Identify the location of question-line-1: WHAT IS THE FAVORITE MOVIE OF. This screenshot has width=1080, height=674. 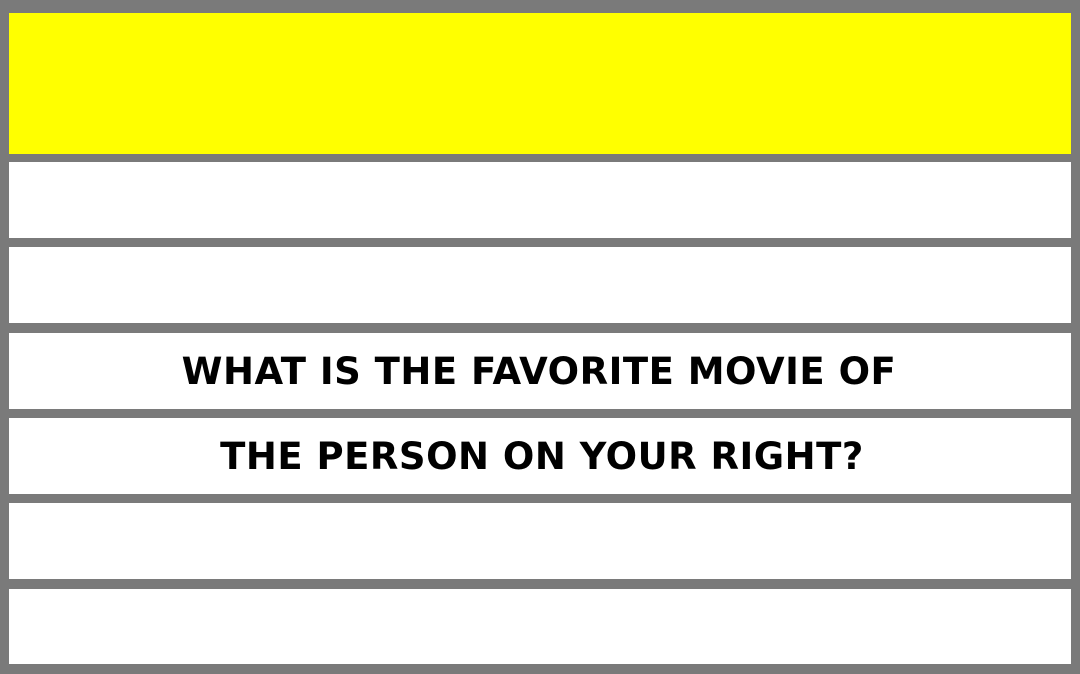
(539, 371).